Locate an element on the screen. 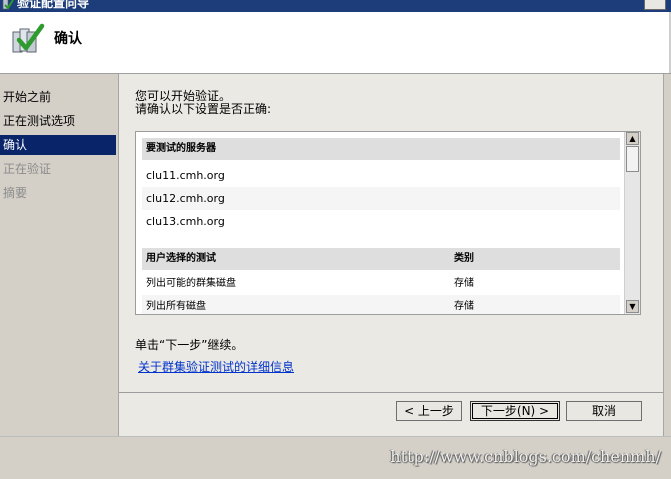 This screenshot has height=479, width=671. scroll-up-icon: ▲ is located at coordinates (632, 138).